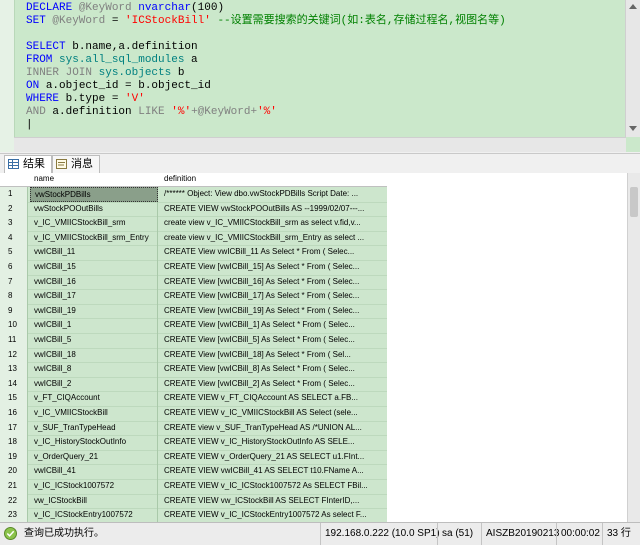 The height and width of the screenshot is (545, 640). Describe the element at coordinates (14, 282) in the screenshot. I see `row-number: 7` at that location.